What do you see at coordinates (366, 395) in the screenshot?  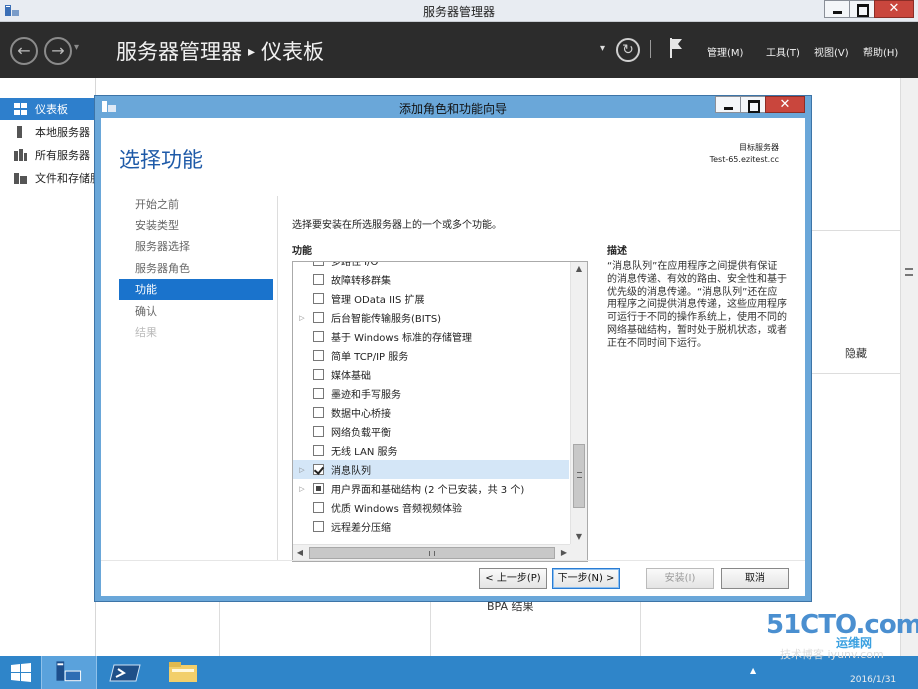 I see `feature-label: 墨迹和手写服务` at bounding box center [366, 395].